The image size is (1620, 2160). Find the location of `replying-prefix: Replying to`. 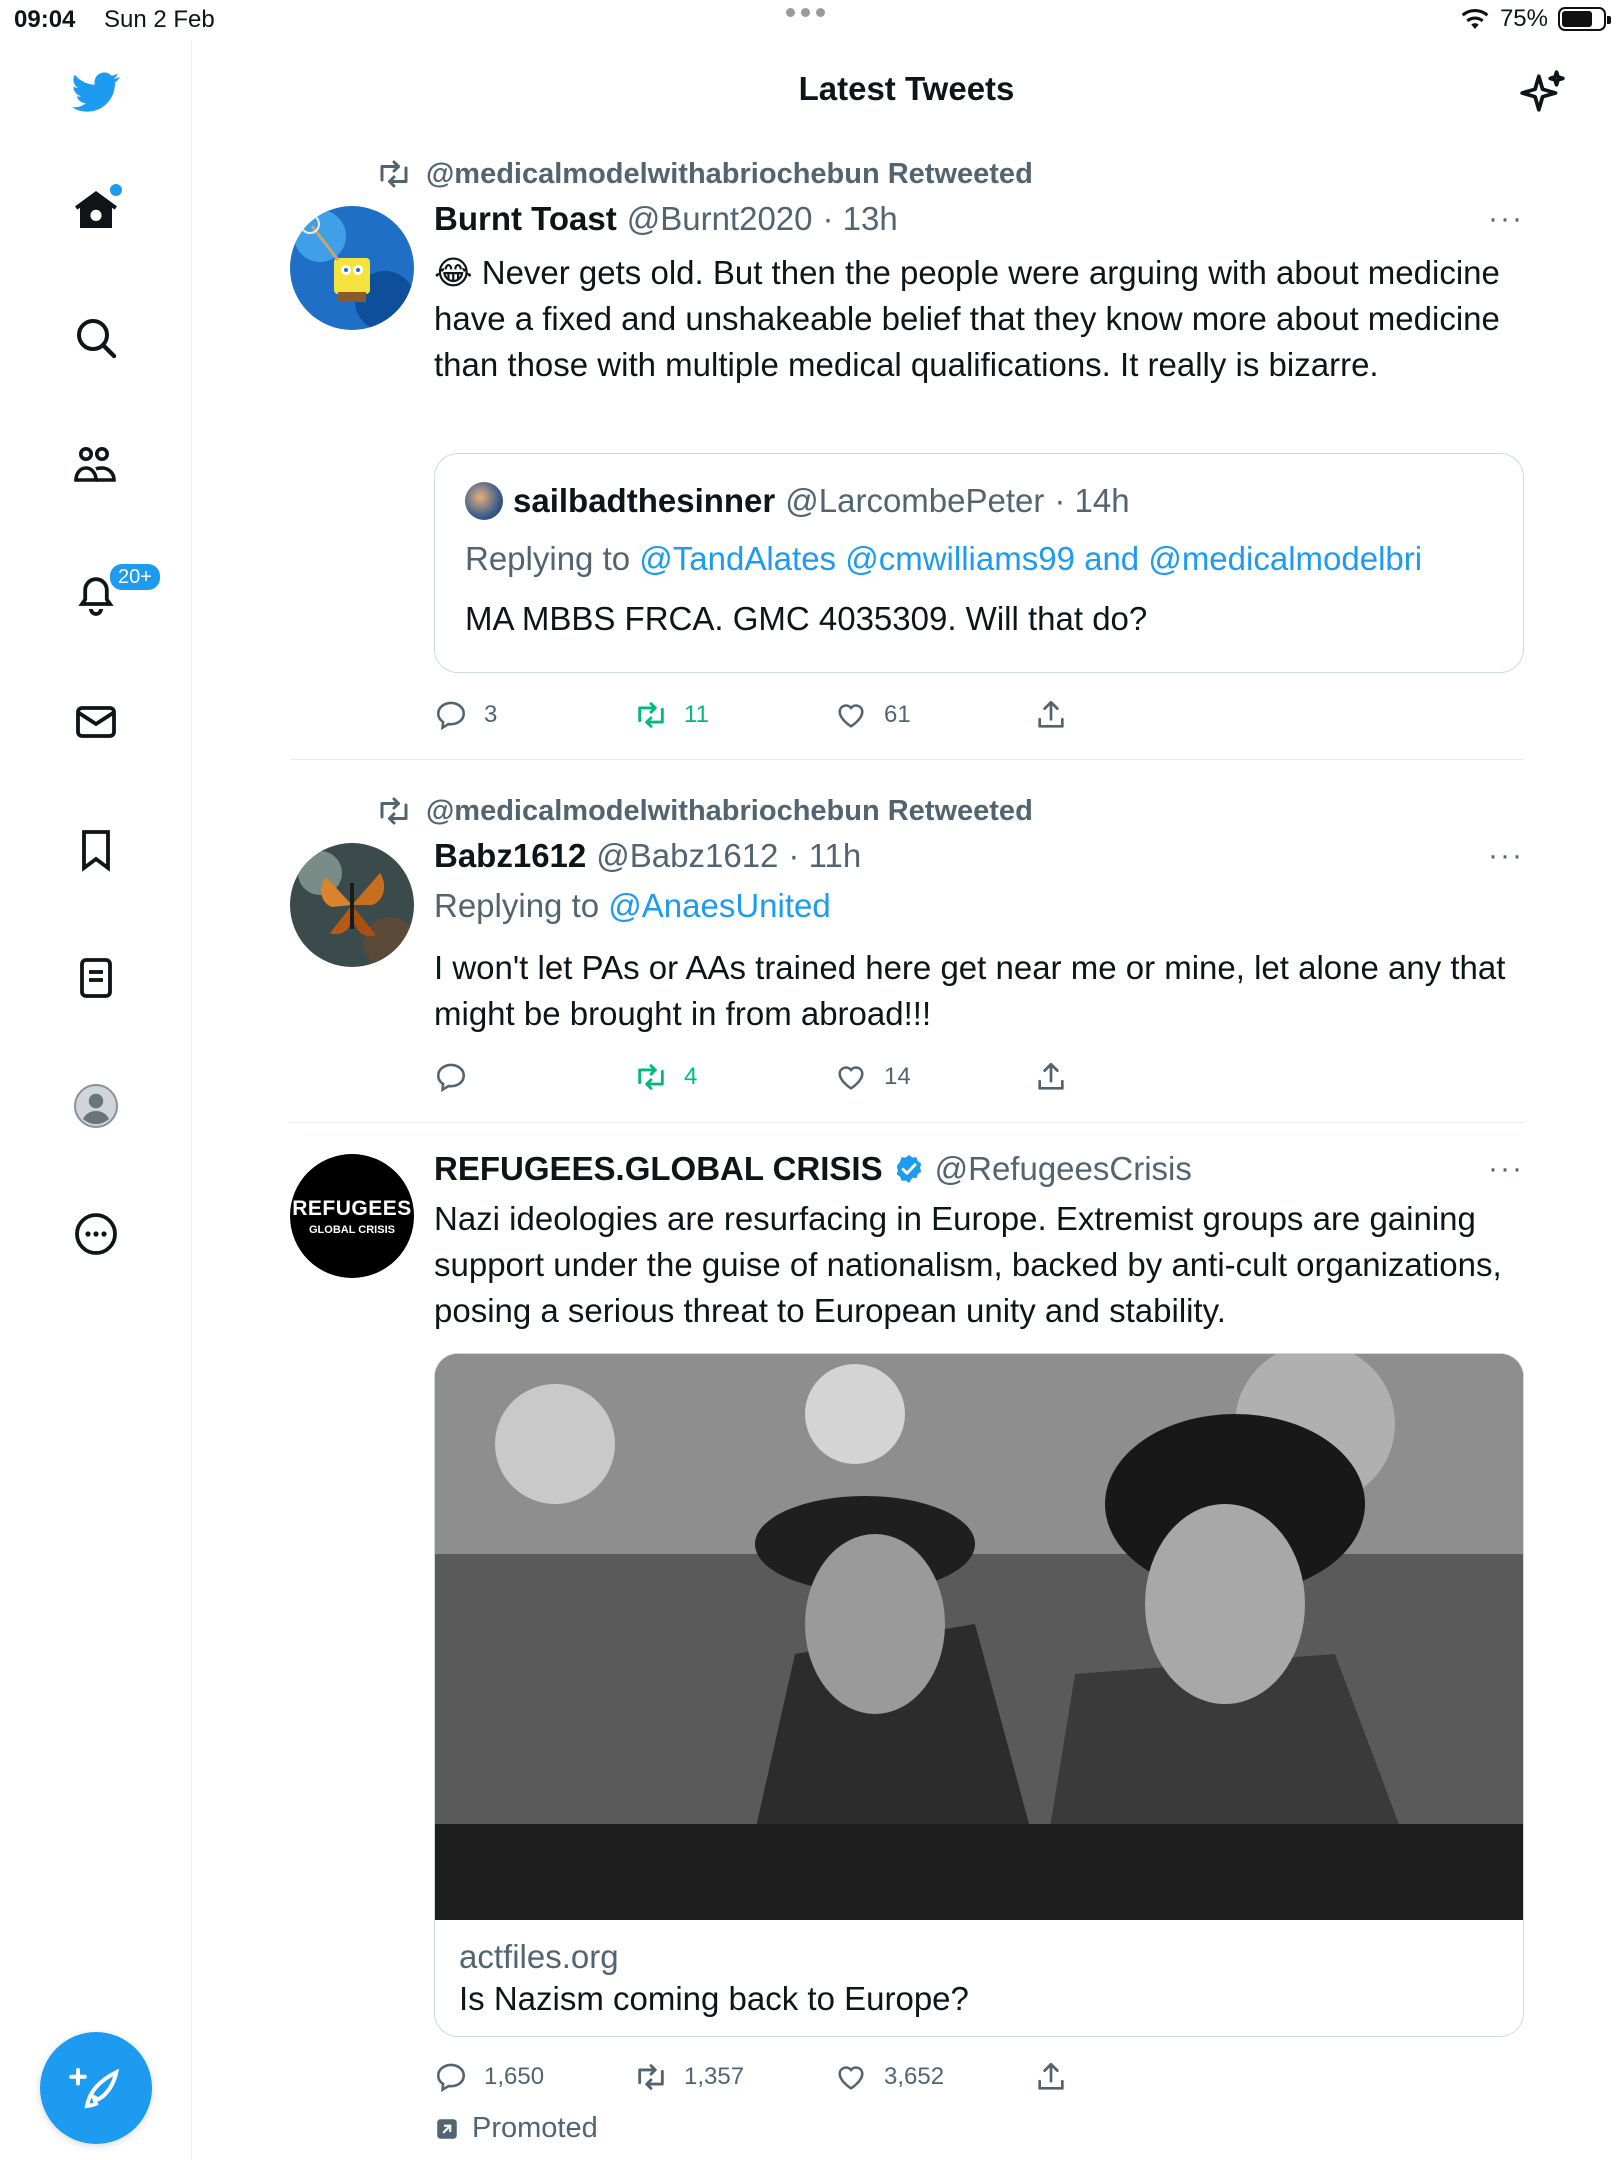

replying-prefix: Replying to is located at coordinates (517, 905).